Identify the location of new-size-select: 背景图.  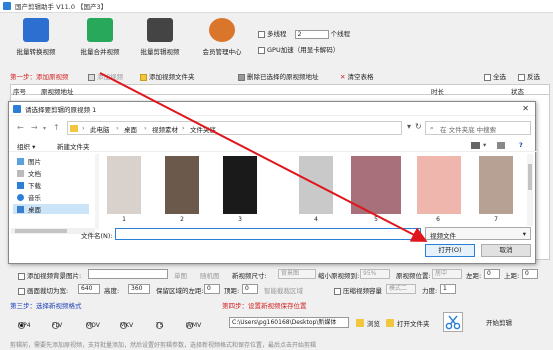
(297, 274).